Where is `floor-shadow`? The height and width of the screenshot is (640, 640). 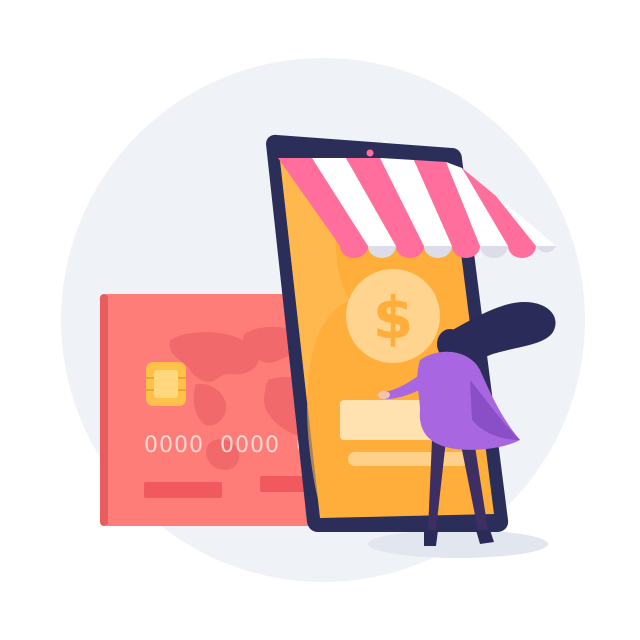 floor-shadow is located at coordinates (458, 544).